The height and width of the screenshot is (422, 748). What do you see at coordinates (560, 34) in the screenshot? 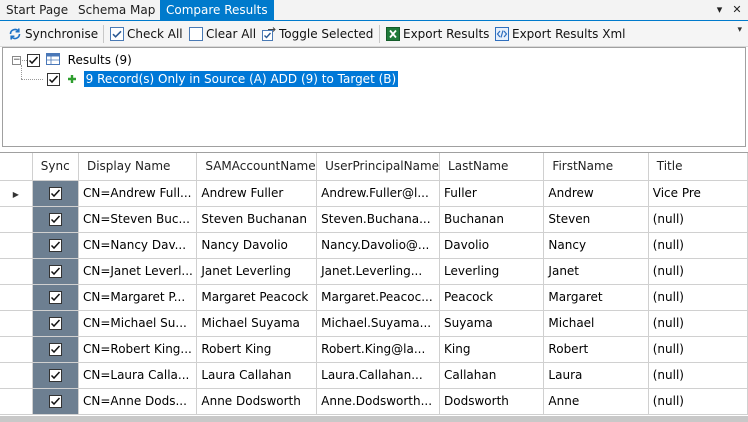
I see `export-results-xml-button: Export Results Xml` at bounding box center [560, 34].